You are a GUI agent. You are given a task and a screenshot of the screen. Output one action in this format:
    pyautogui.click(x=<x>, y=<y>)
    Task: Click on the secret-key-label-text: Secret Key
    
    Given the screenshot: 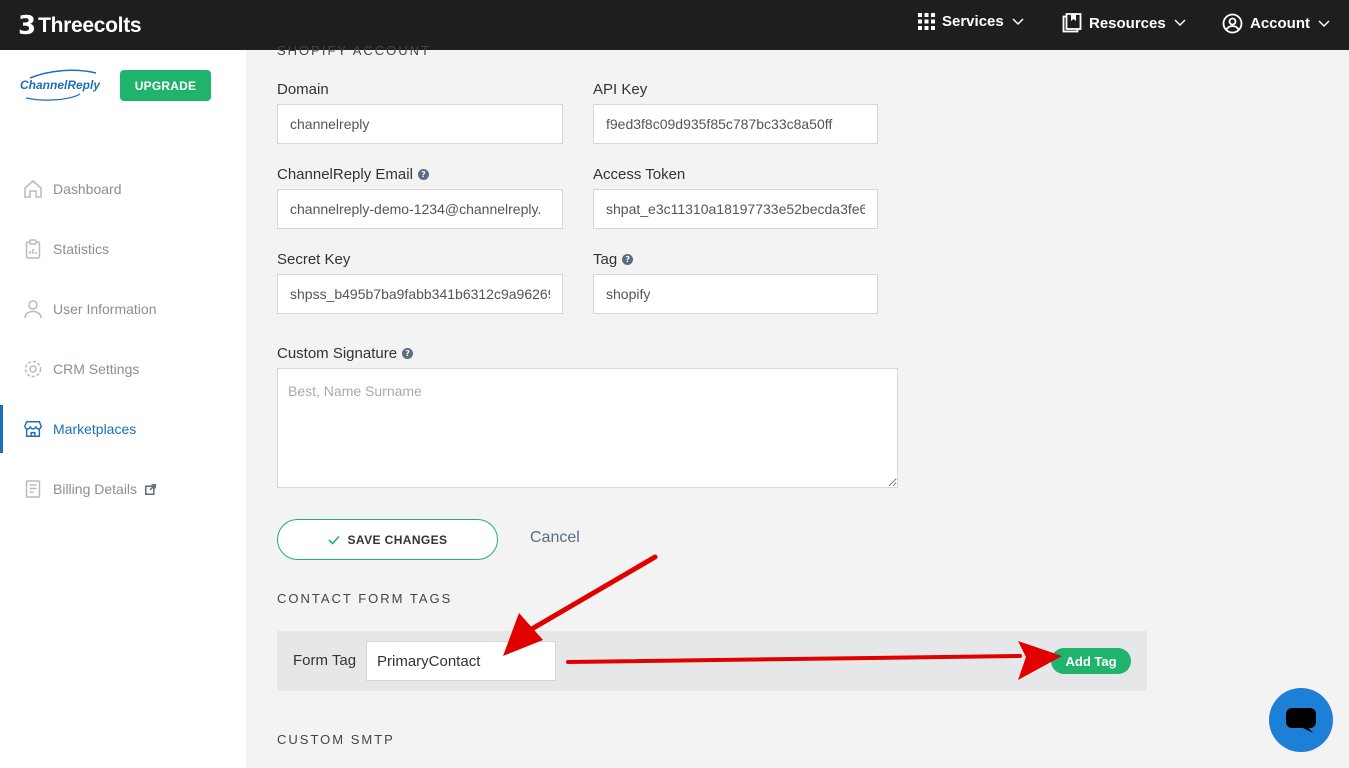 What is the action you would take?
    pyautogui.click(x=314, y=259)
    